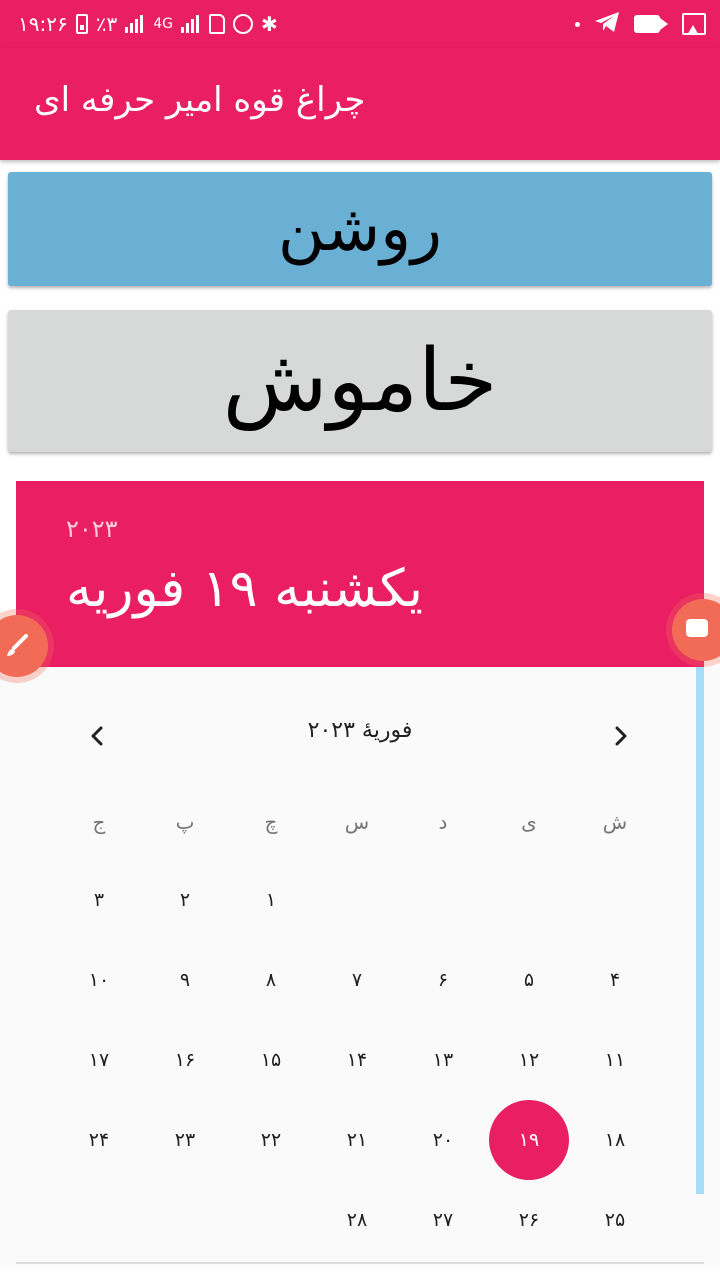  I want to click on turn-on-button: روشن, so click(360, 229).